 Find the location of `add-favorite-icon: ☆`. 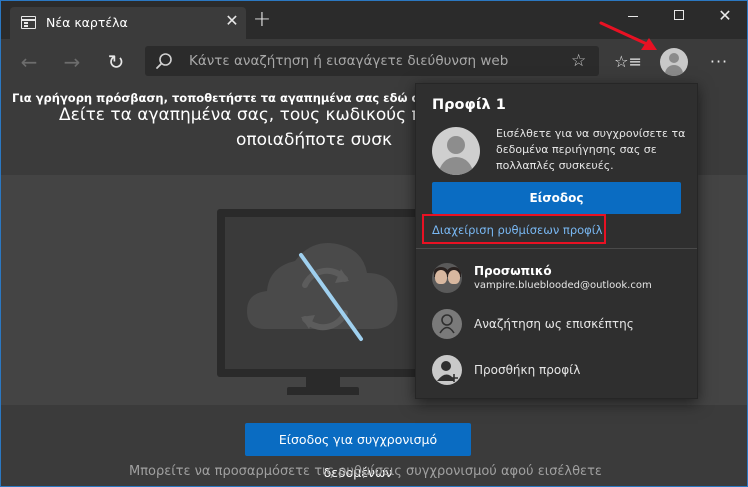

add-favorite-icon: ☆ is located at coordinates (578, 61).